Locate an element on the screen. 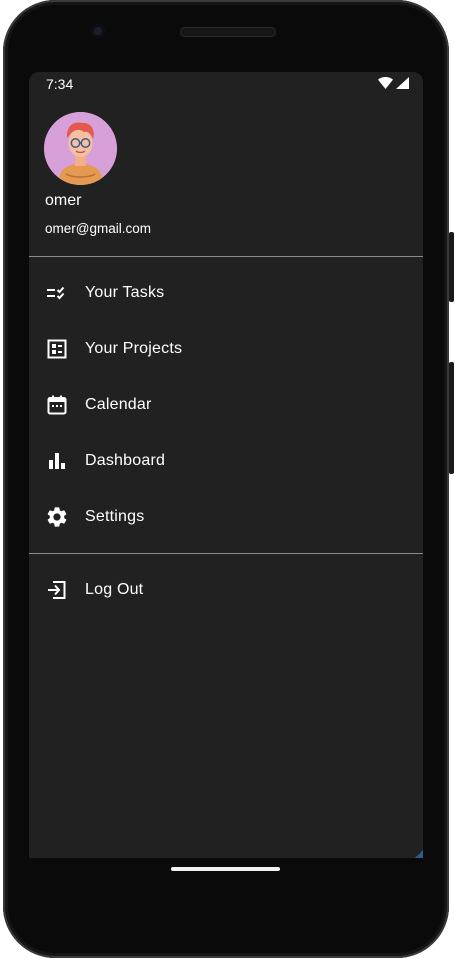  projects-list-icon is located at coordinates (57, 349).